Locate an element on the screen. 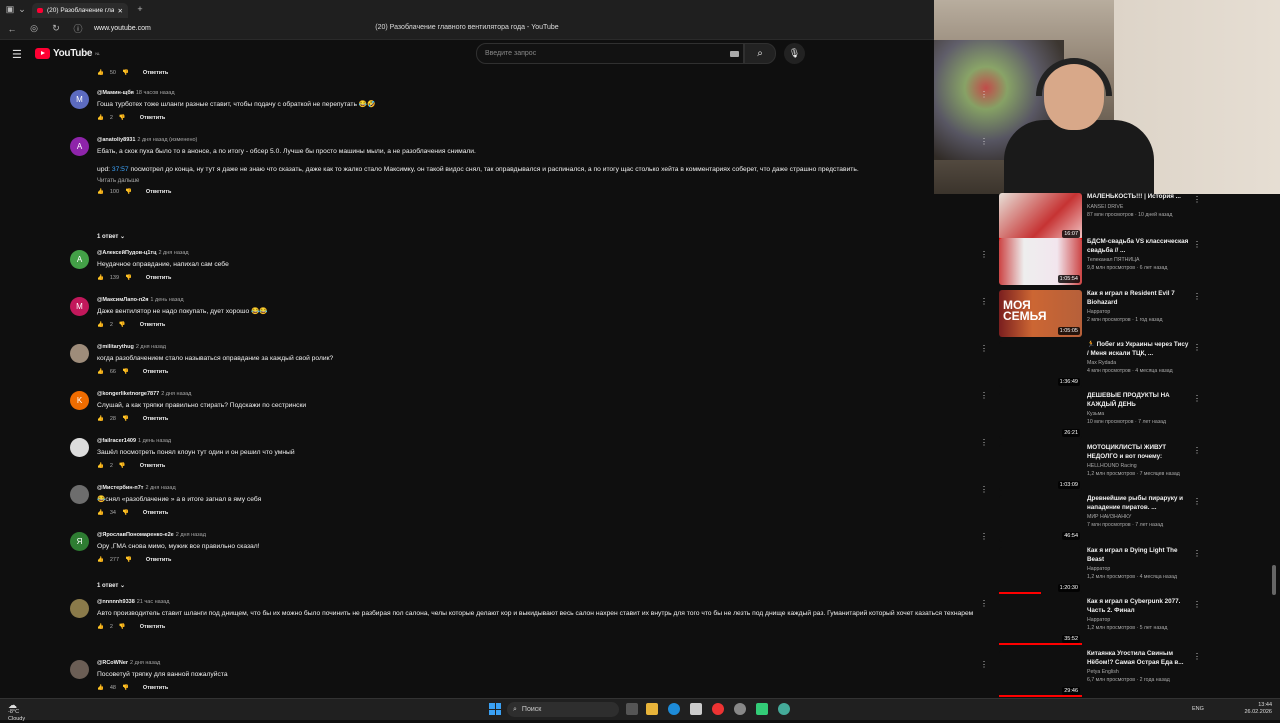 This screenshot has width=1280, height=723. file-explorer-icon is located at coordinates (652, 709).